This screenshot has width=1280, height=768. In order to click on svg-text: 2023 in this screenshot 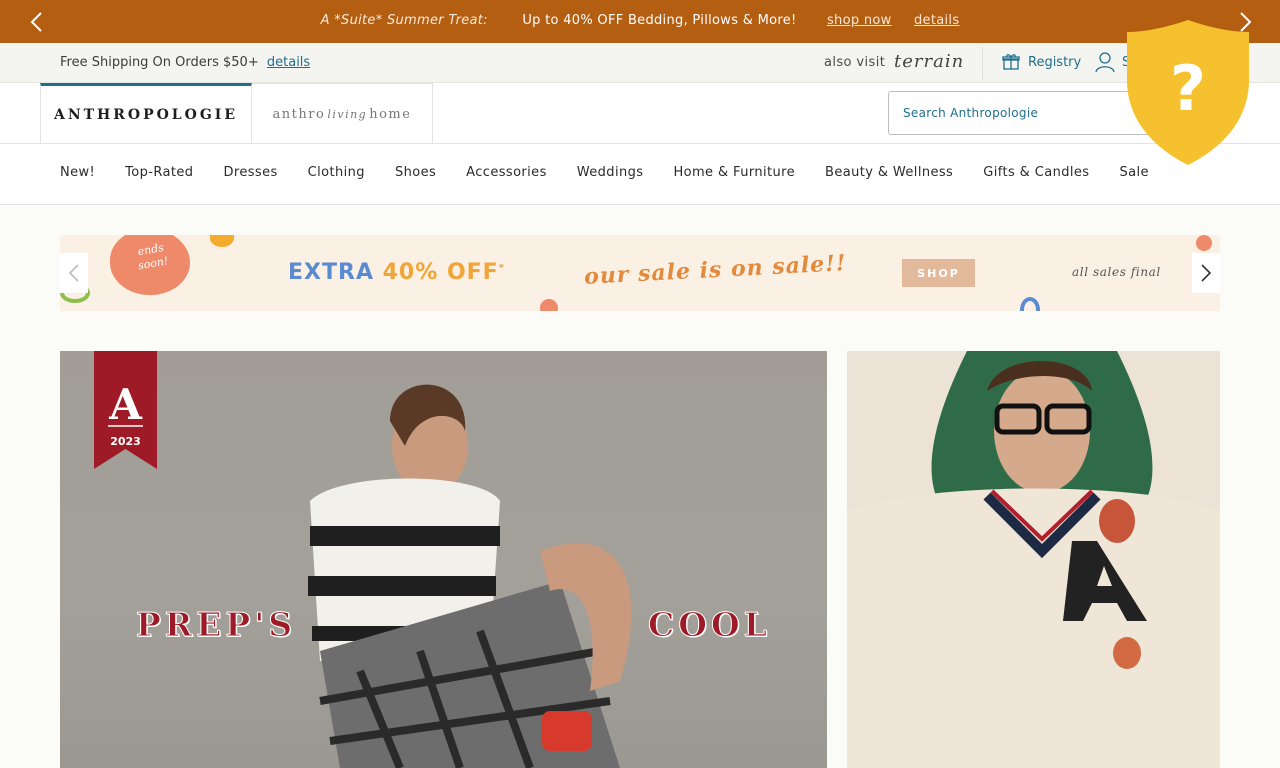, I will do `click(125, 441)`.